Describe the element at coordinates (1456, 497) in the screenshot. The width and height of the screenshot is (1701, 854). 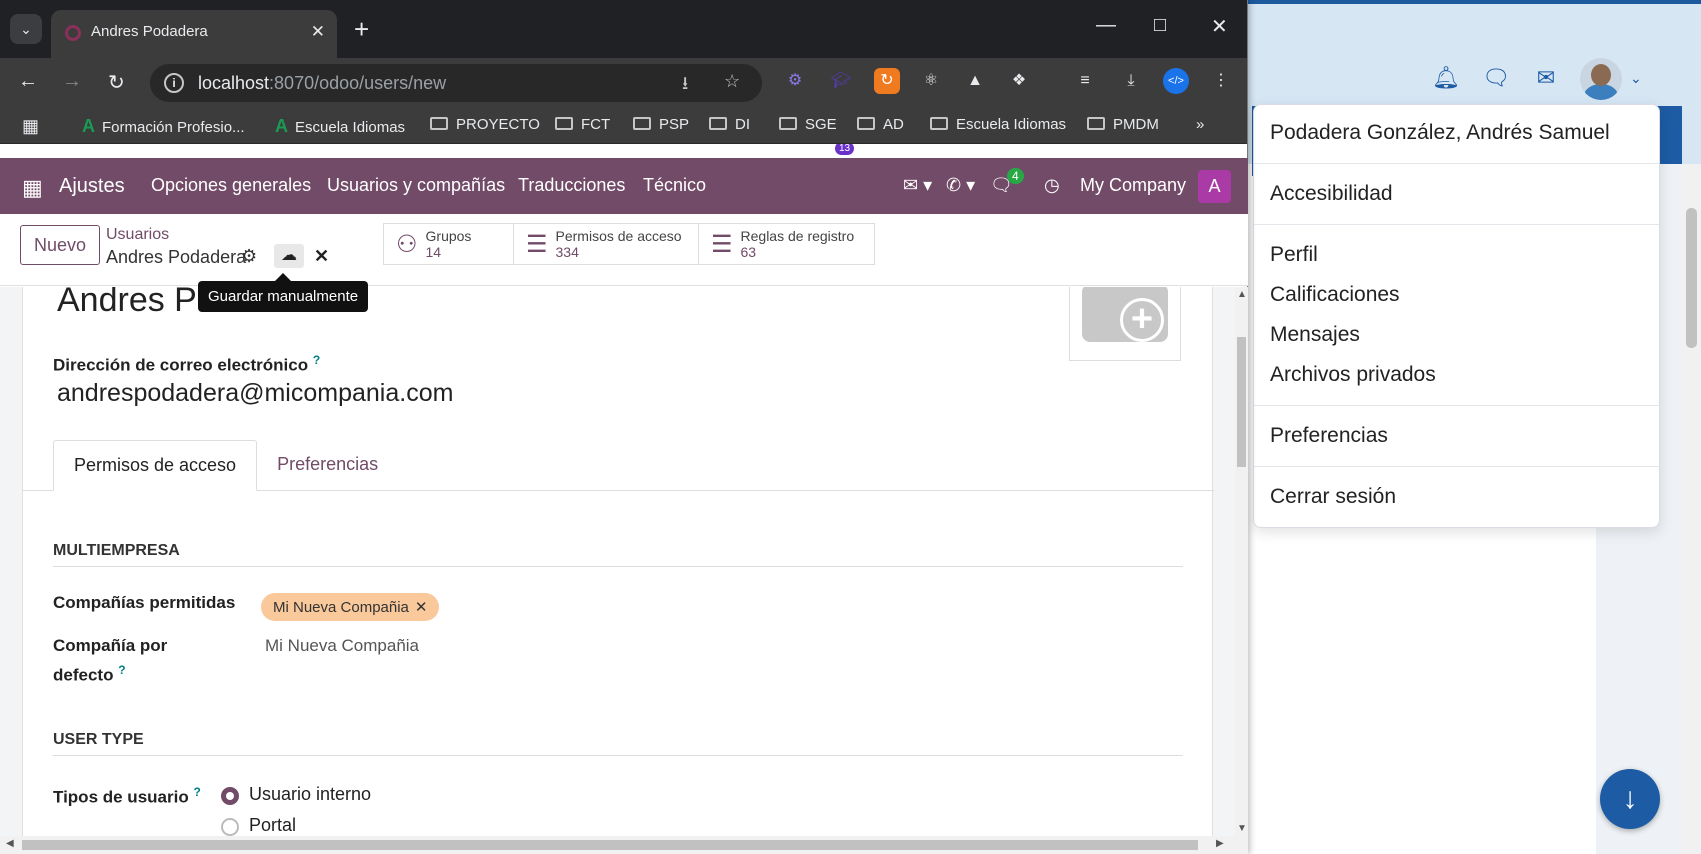
I see `menu-item-logout: Cerrar sesión` at that location.